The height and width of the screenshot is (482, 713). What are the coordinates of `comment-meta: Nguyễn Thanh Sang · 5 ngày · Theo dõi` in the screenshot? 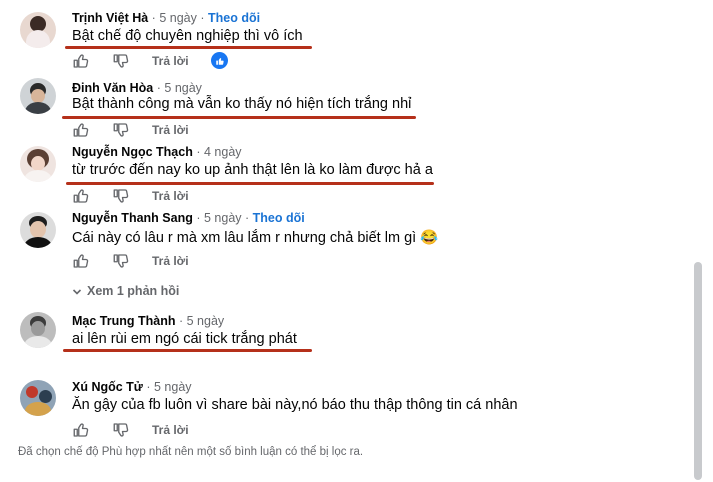 It's located at (188, 218).